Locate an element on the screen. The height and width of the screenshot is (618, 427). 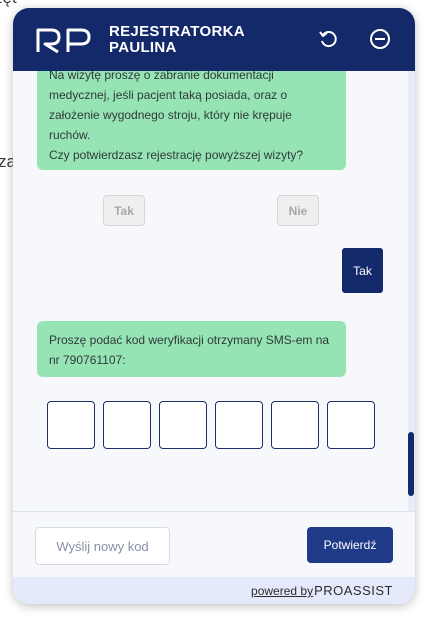
refresh-icon is located at coordinates (328, 39).